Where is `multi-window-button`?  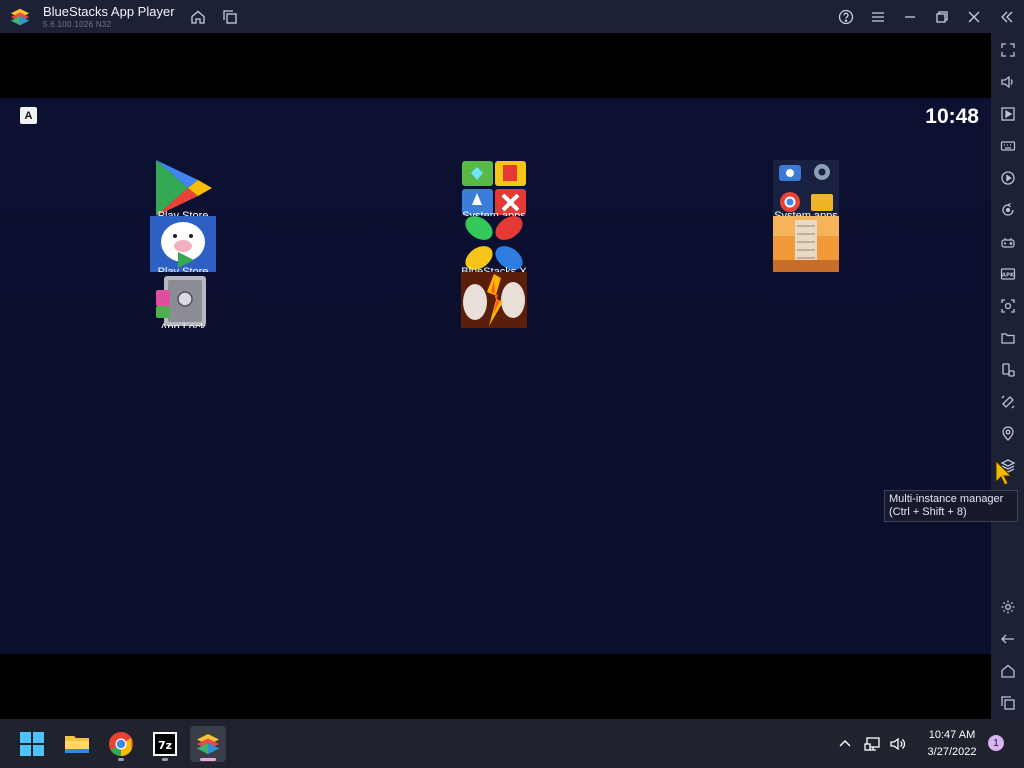 multi-window-button is located at coordinates (230, 17).